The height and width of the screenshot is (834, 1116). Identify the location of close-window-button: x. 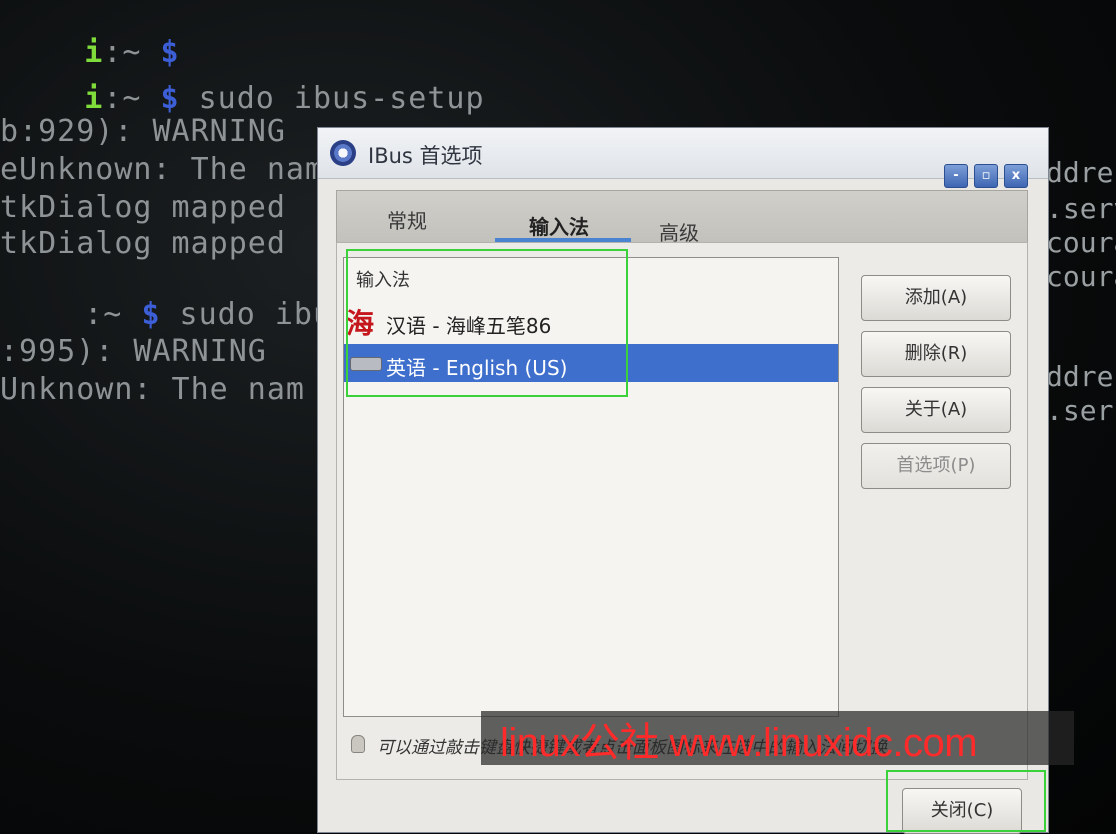
(1016, 176).